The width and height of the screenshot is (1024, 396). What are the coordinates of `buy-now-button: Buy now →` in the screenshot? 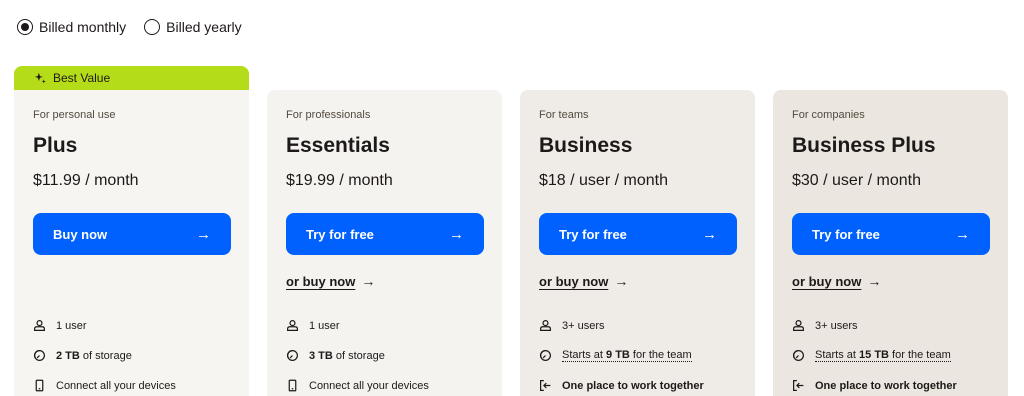 It's located at (132, 234).